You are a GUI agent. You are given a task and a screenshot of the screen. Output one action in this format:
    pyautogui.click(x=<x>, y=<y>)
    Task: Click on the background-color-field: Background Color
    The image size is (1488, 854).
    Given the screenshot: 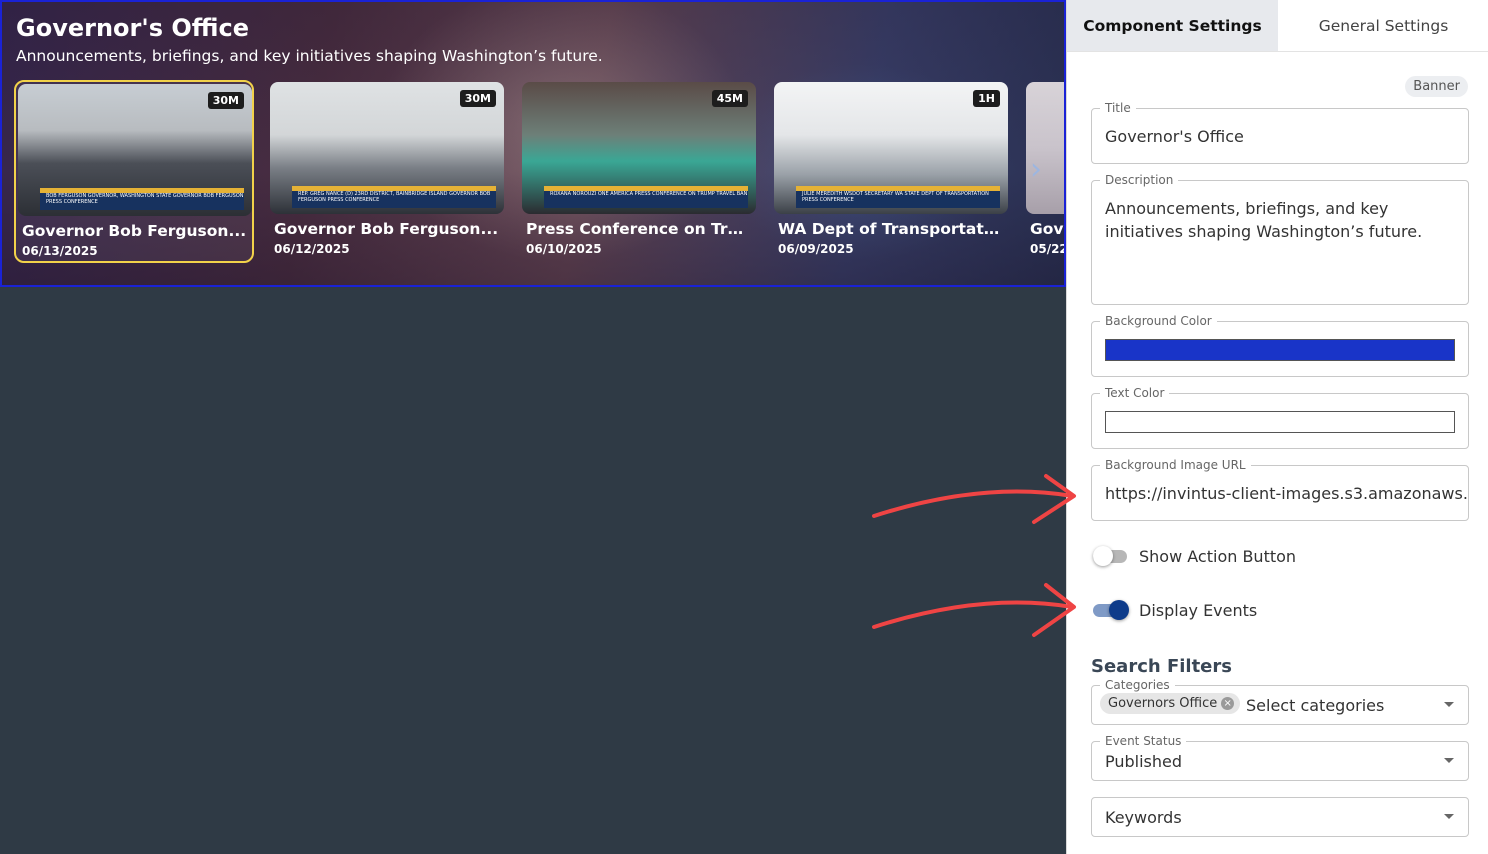 What is the action you would take?
    pyautogui.click(x=1280, y=345)
    